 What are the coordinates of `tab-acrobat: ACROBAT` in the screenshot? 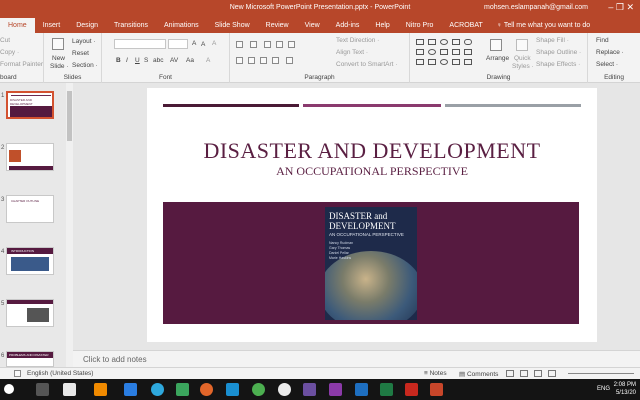 It's located at (465, 25).